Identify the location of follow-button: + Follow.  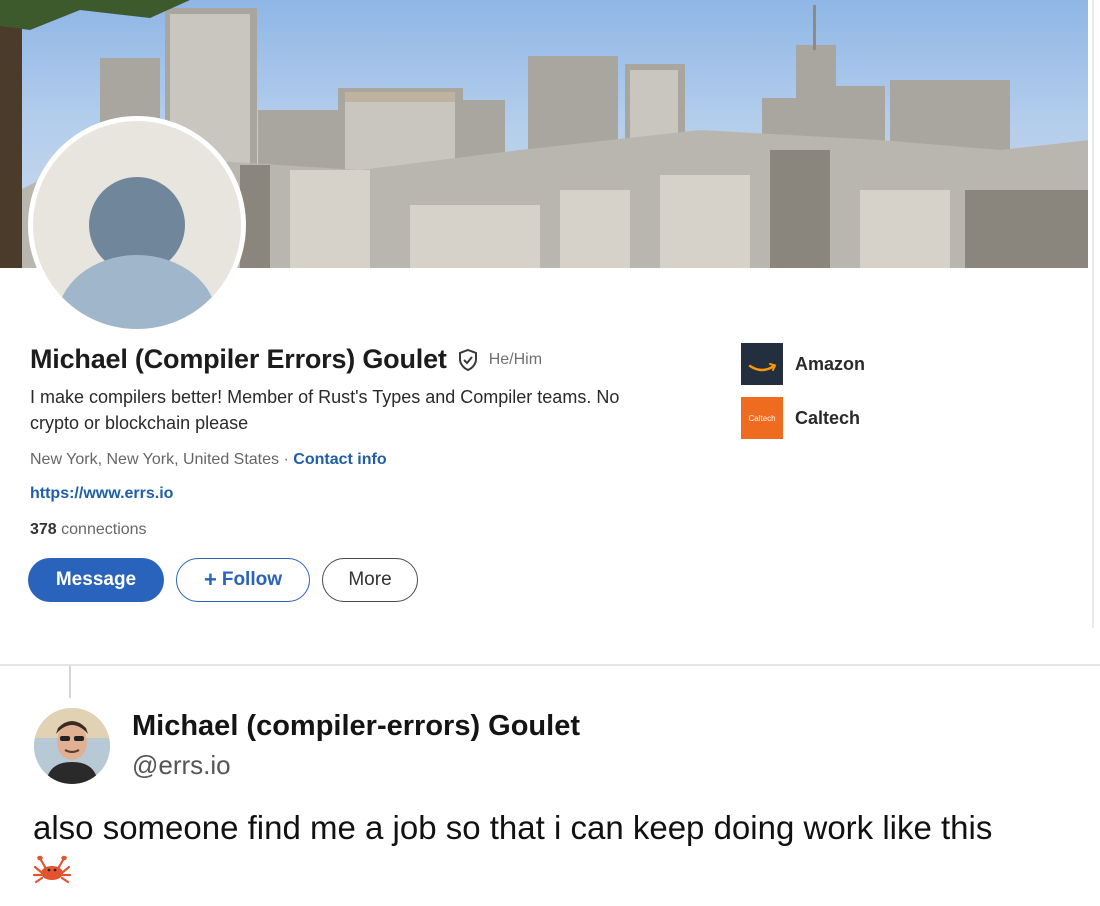
(243, 580).